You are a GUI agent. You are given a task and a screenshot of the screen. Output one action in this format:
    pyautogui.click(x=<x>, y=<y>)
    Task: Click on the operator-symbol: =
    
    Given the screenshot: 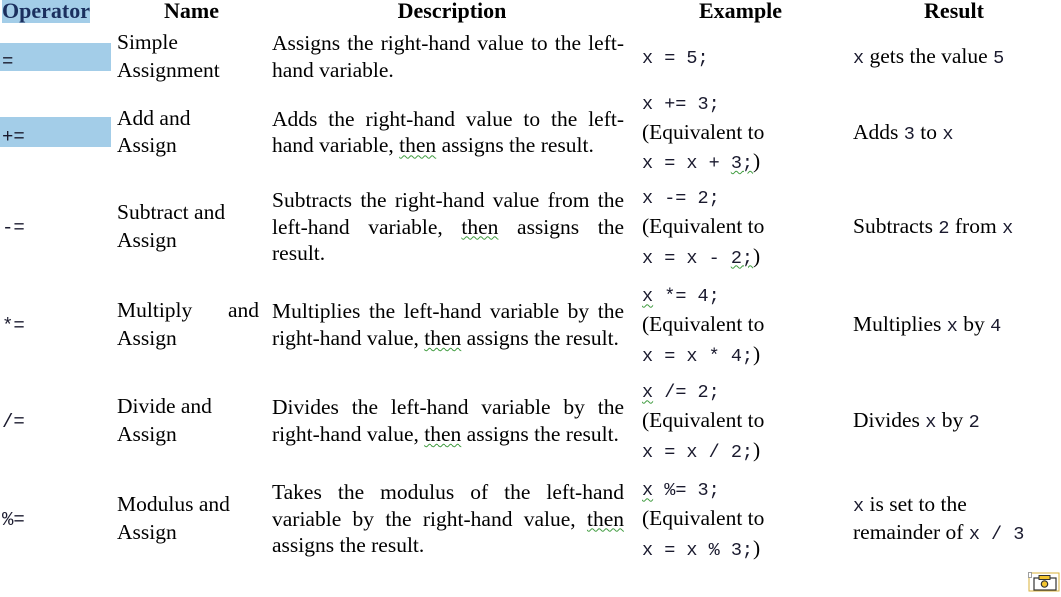 What is the action you would take?
    pyautogui.click(x=8, y=62)
    